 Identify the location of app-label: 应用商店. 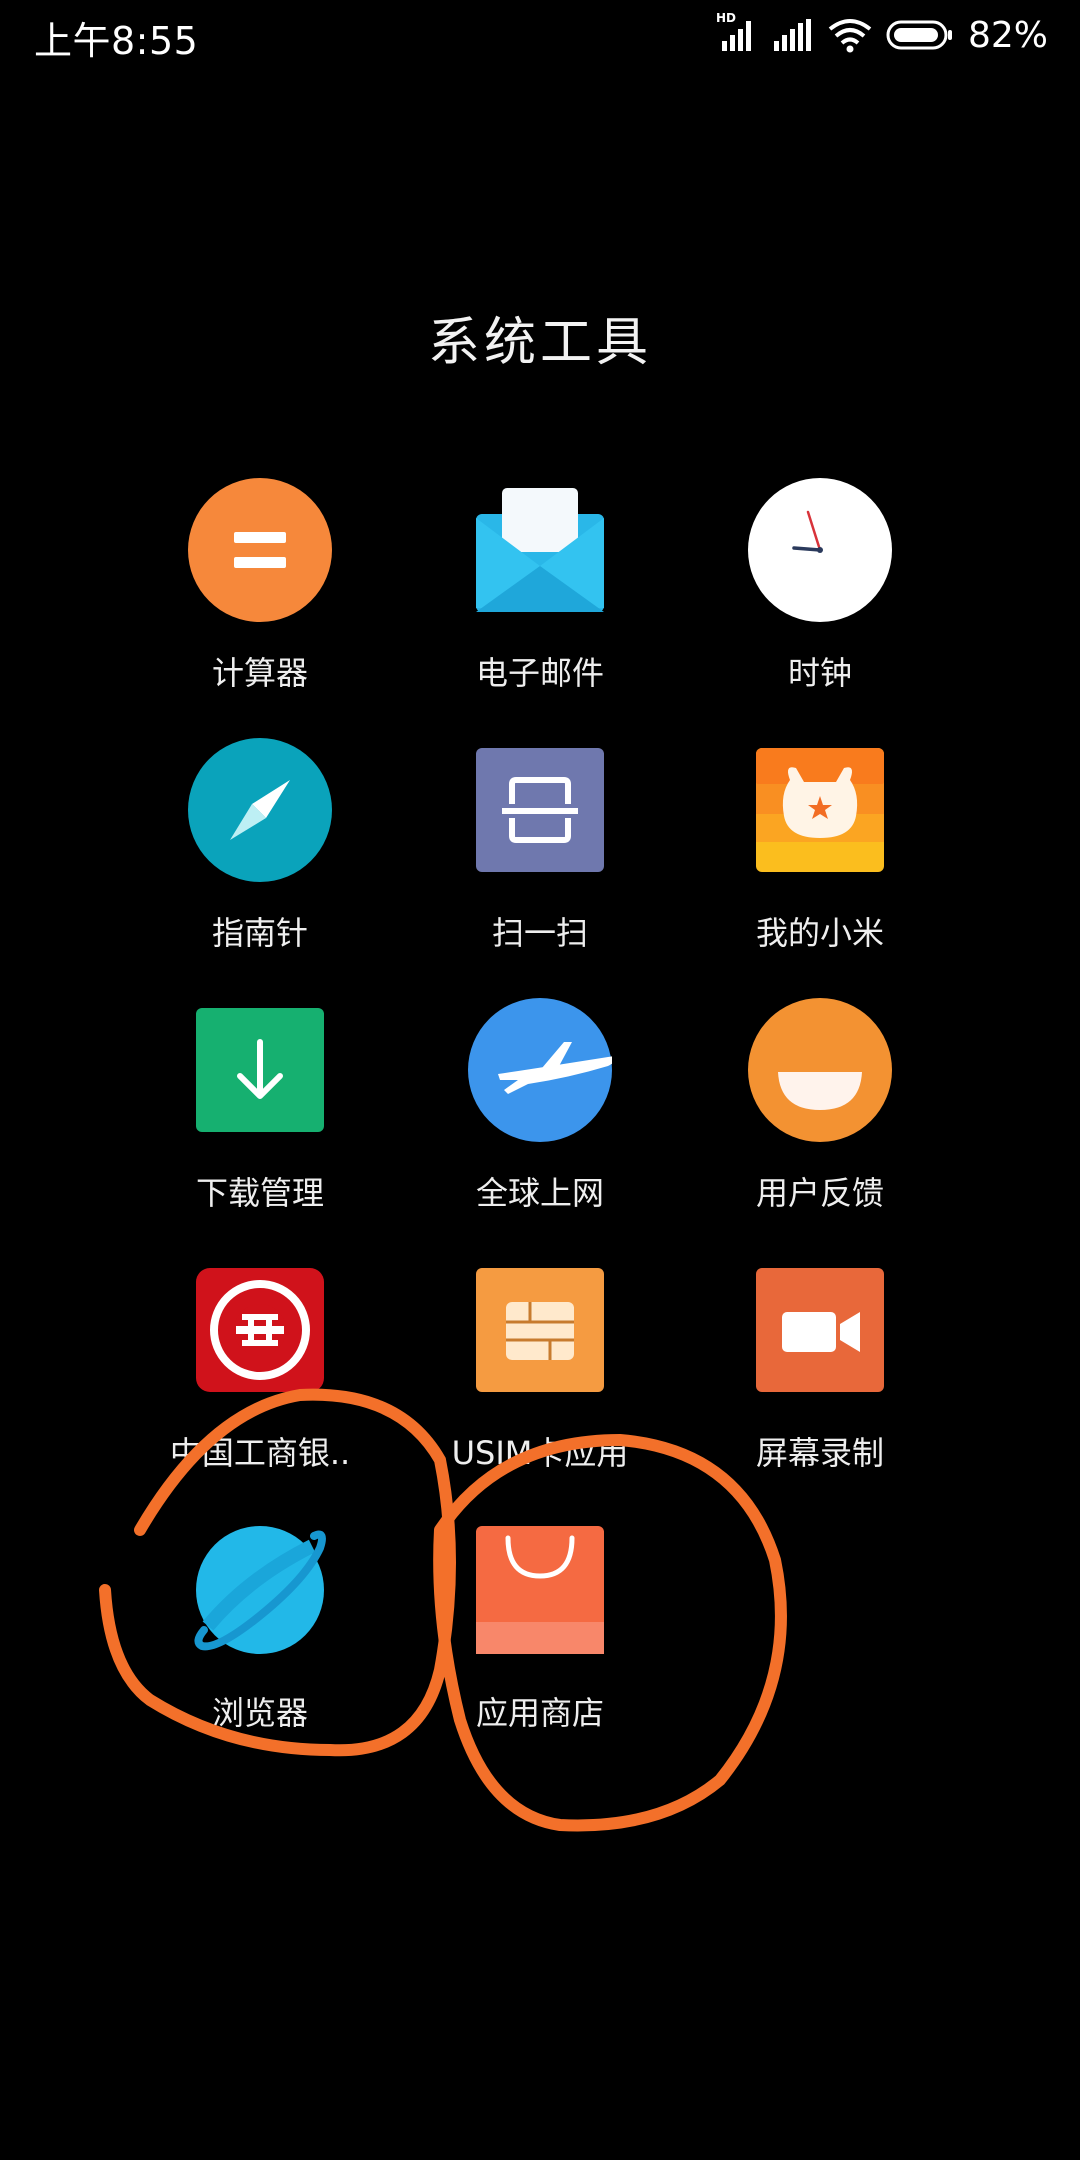
(539, 1713).